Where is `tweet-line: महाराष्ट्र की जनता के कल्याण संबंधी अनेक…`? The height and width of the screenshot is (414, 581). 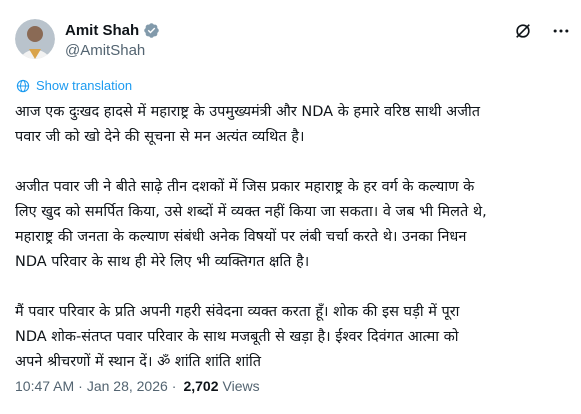 tweet-line: महाराष्ट्र की जनता के कल्याण संबंधी अनेक… is located at coordinates (241, 237).